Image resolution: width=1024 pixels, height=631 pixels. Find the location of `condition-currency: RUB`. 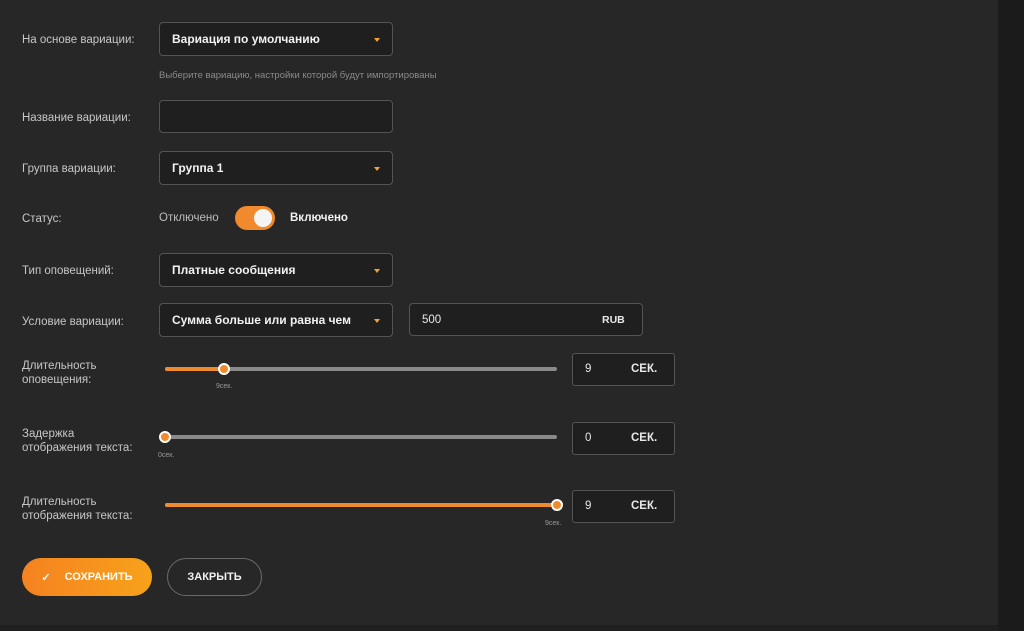

condition-currency: RUB is located at coordinates (613, 320).